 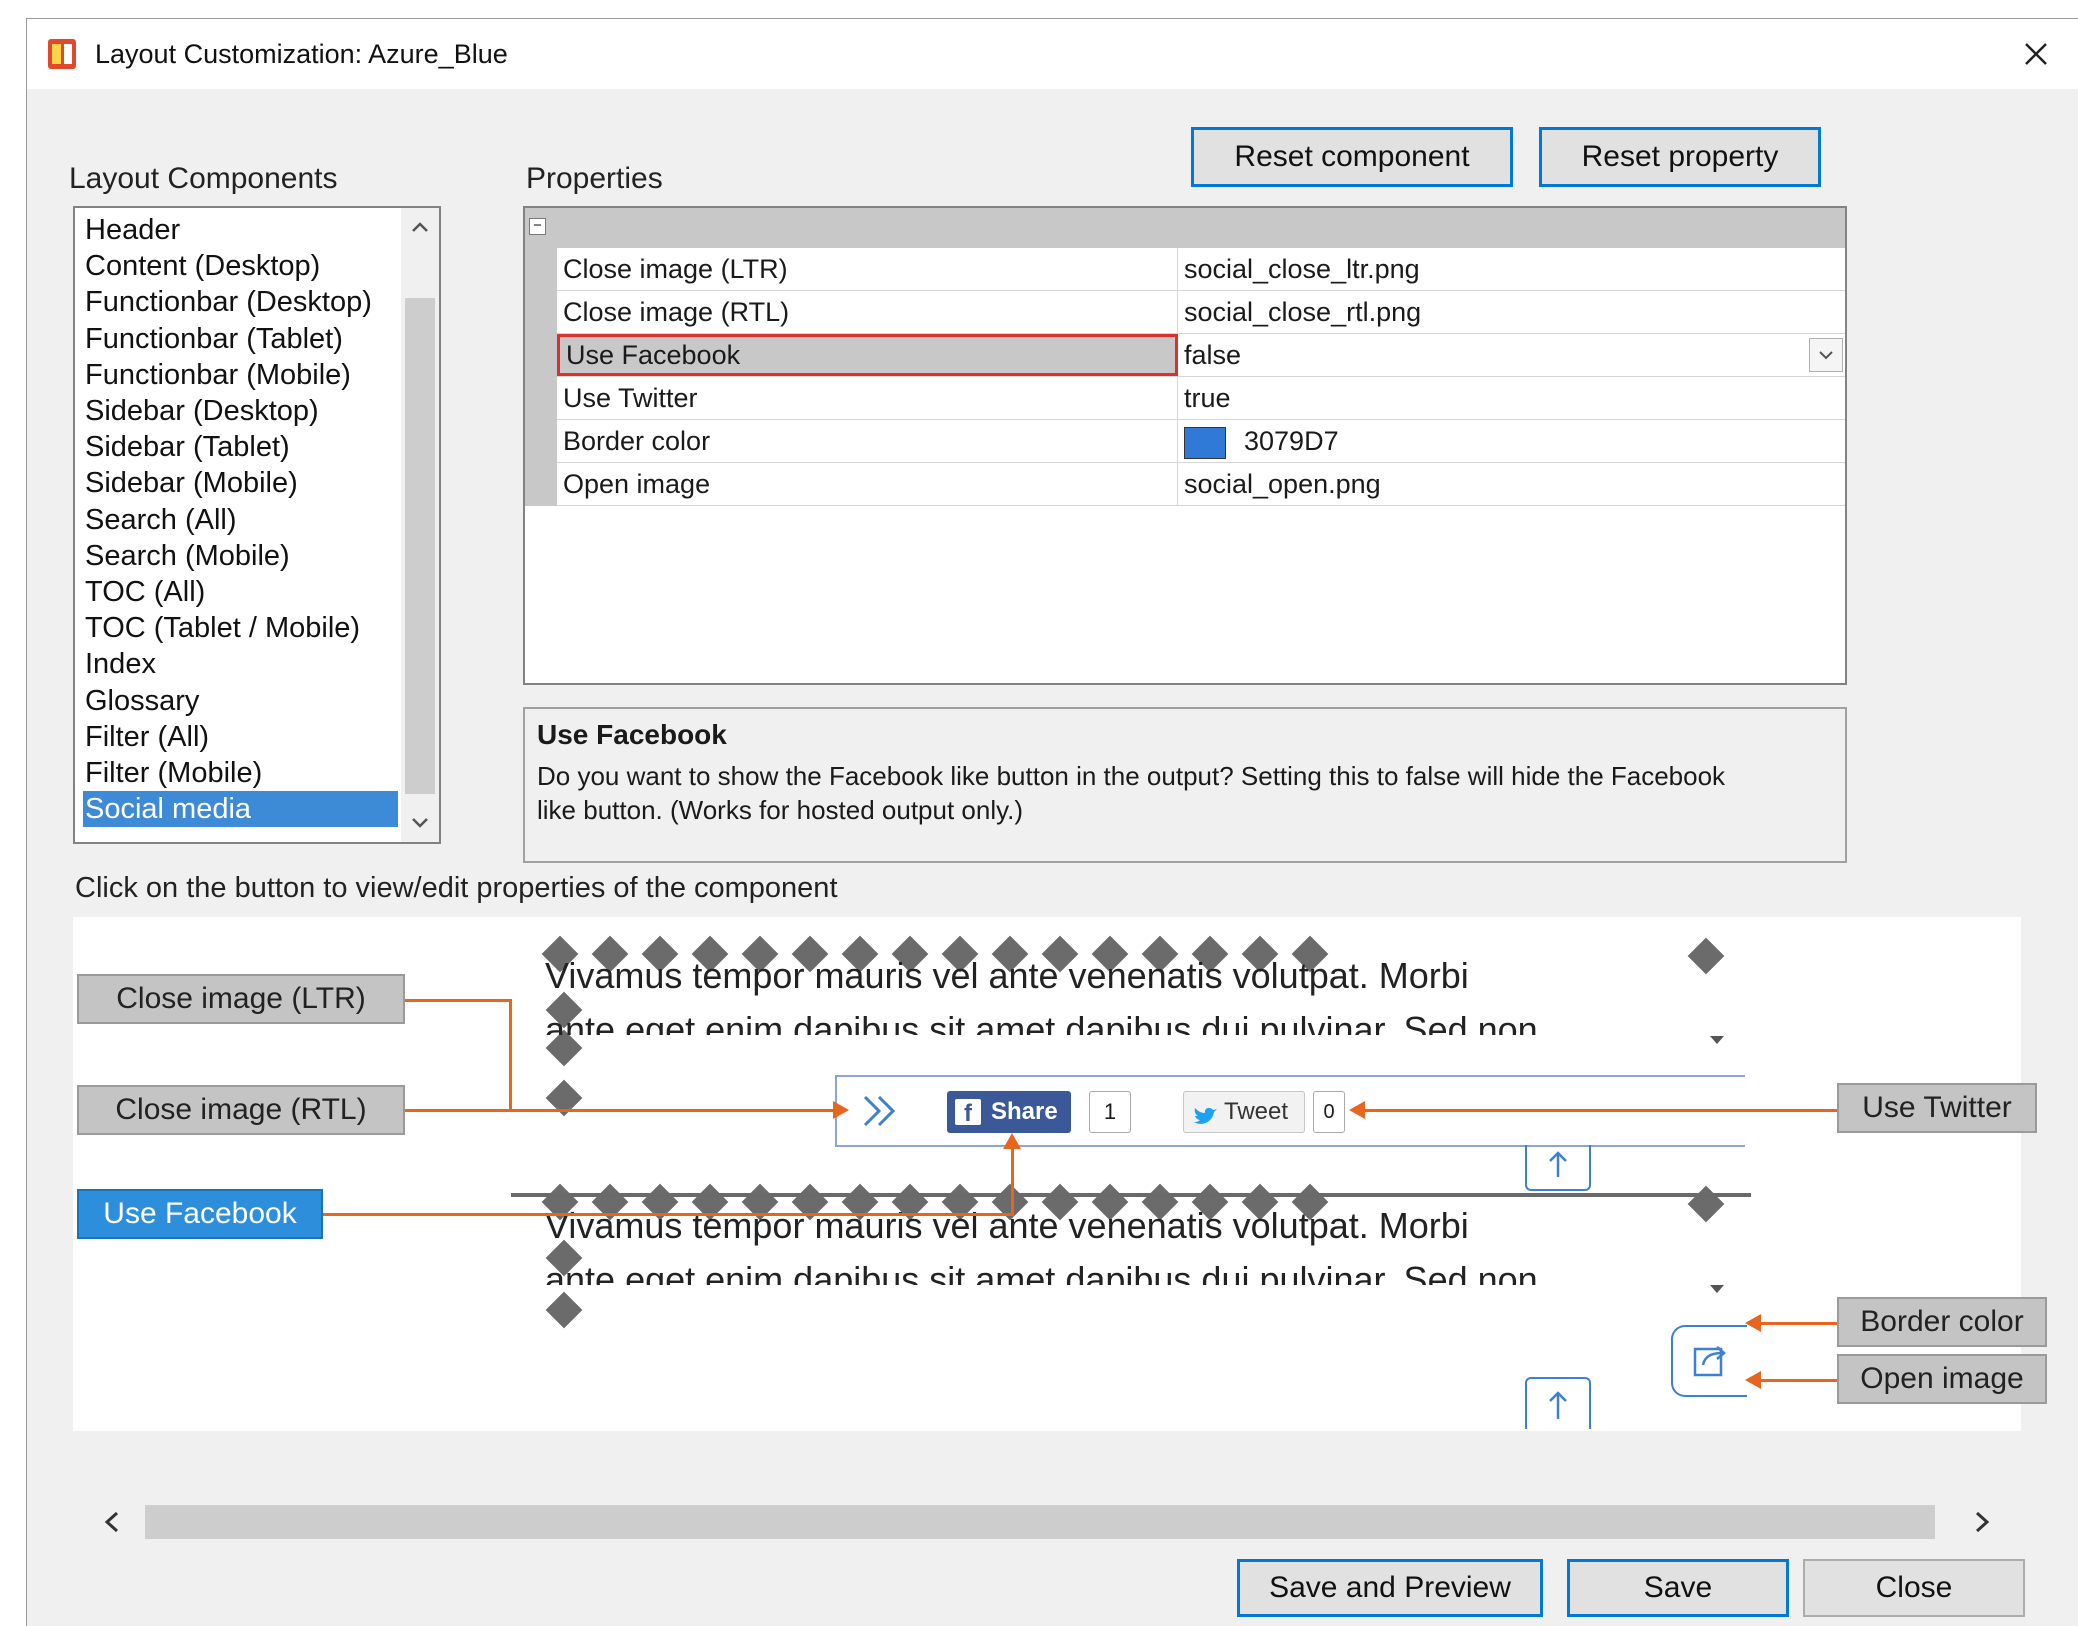 What do you see at coordinates (240, 773) in the screenshot?
I see `component-list-item: Filter (Mobile)` at bounding box center [240, 773].